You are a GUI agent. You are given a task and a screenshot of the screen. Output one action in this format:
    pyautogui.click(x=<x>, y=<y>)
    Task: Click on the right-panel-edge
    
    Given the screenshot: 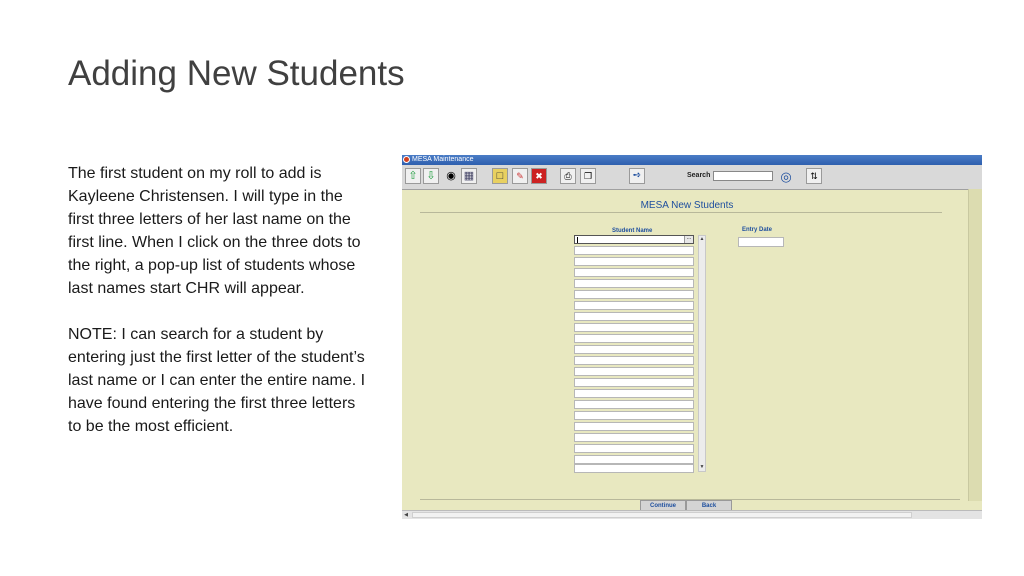 What is the action you would take?
    pyautogui.click(x=975, y=345)
    